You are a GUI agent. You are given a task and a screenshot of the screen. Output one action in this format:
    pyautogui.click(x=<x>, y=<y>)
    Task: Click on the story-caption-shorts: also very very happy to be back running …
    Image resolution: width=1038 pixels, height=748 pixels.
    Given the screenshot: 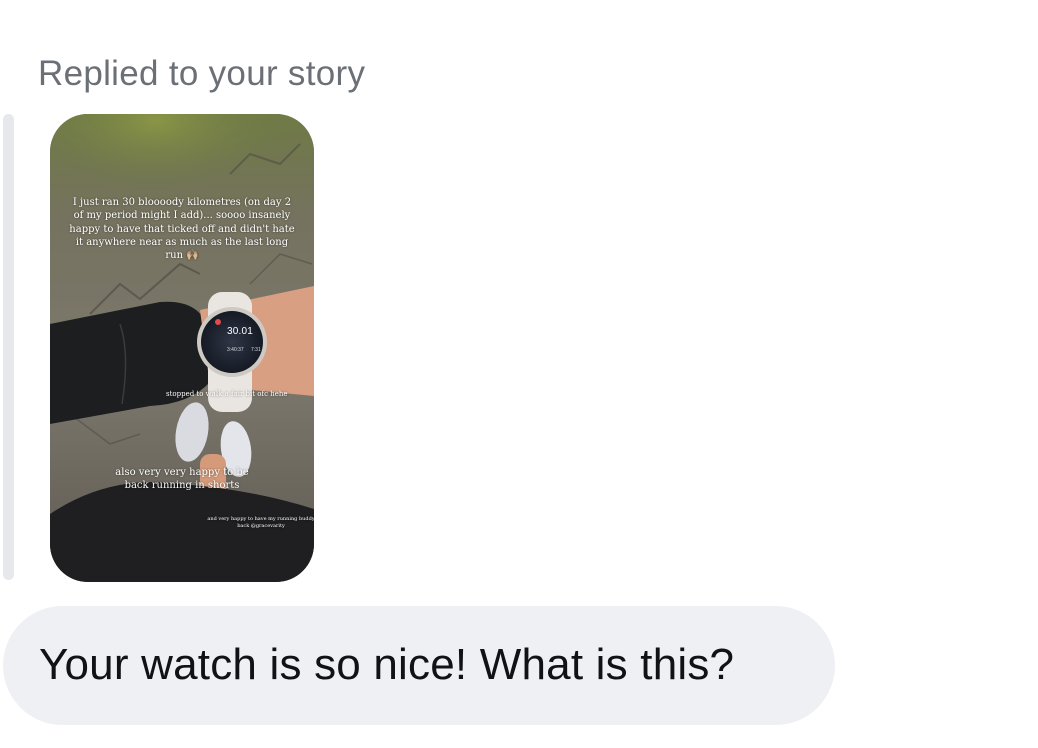 What is the action you would take?
    pyautogui.click(x=182, y=479)
    